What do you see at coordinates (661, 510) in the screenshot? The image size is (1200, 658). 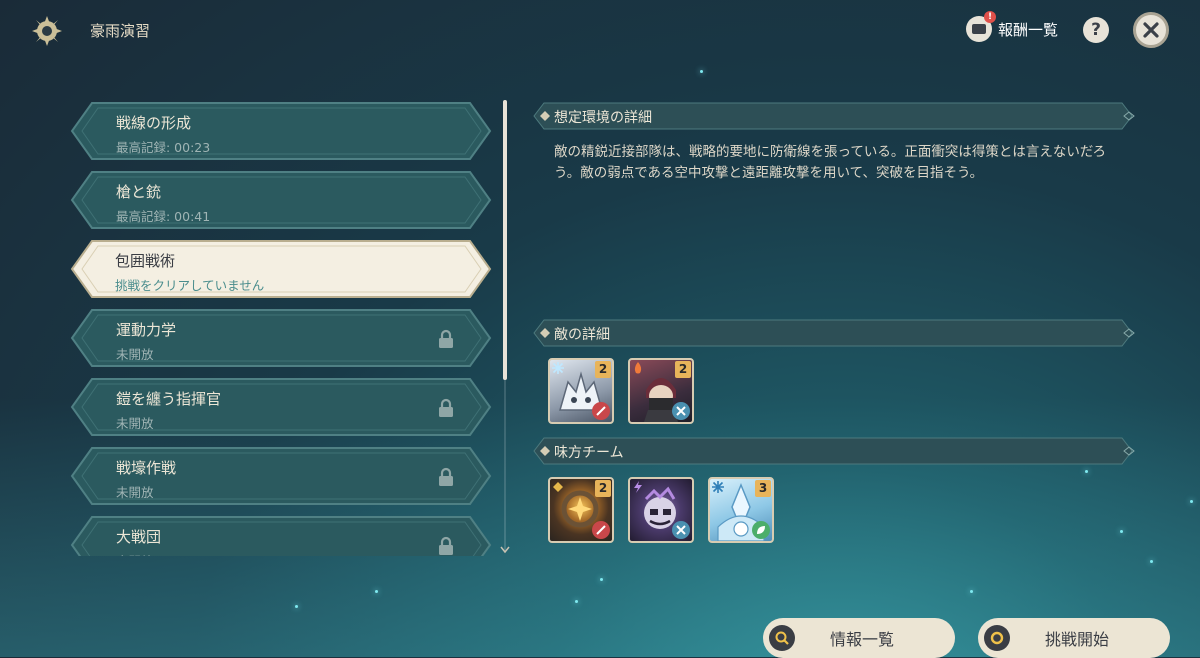 I see `team-card` at bounding box center [661, 510].